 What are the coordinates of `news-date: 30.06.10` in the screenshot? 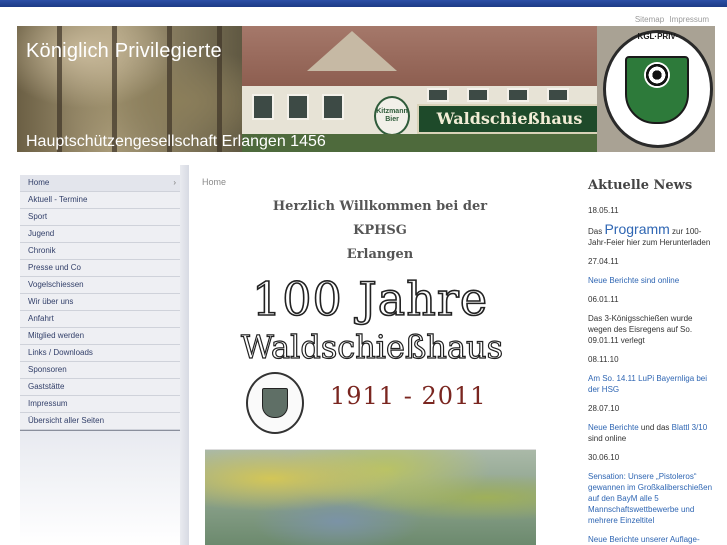 It's located at (652, 457).